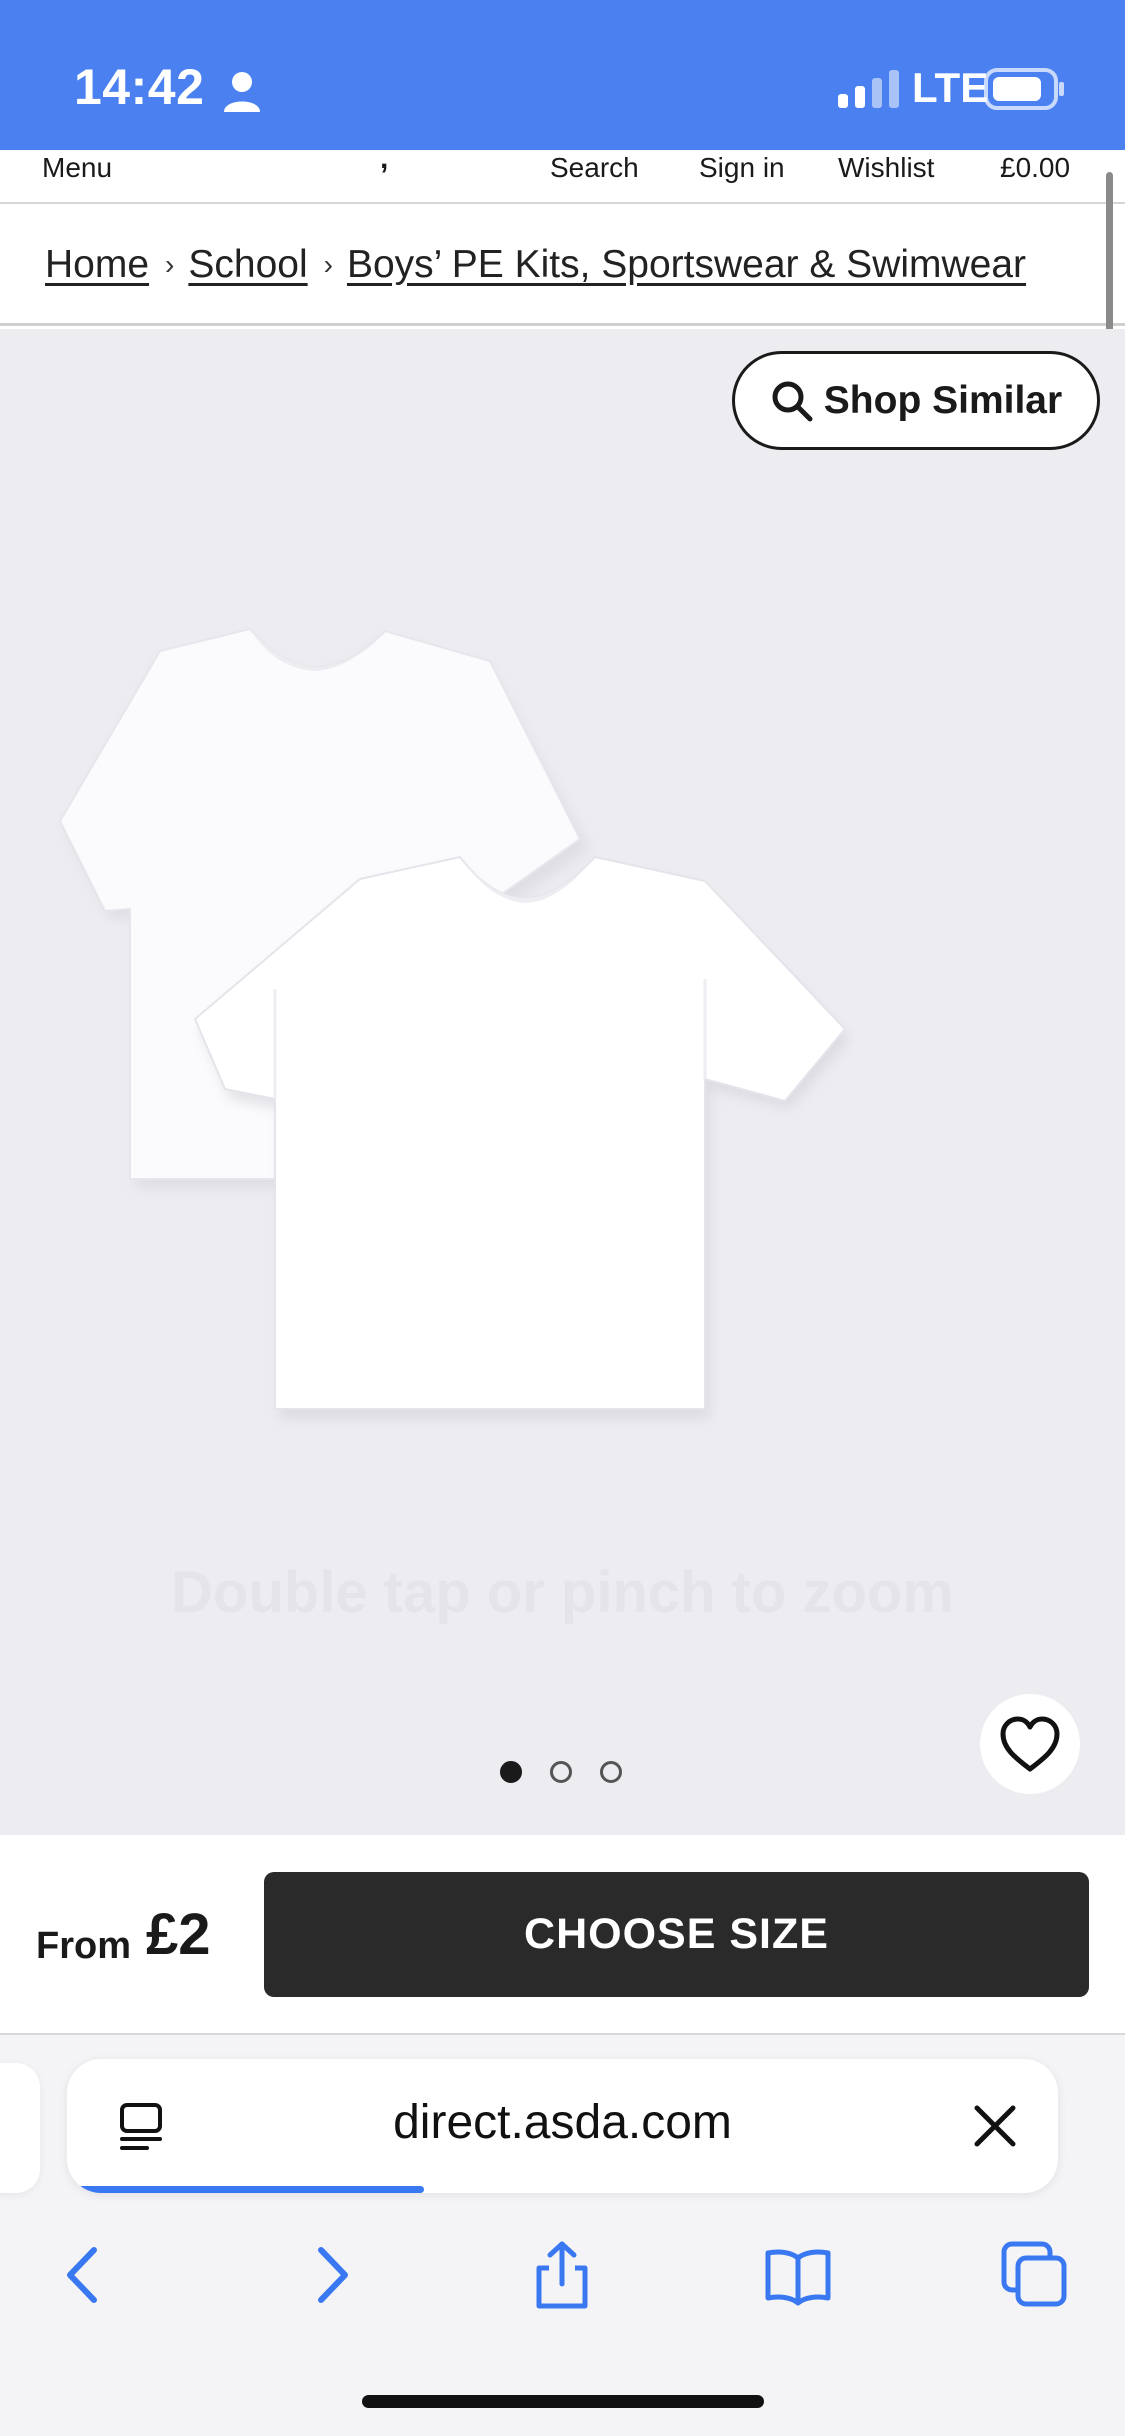 The image size is (1125, 2436). What do you see at coordinates (139, 87) in the screenshot?
I see `status-time: 14:42` at bounding box center [139, 87].